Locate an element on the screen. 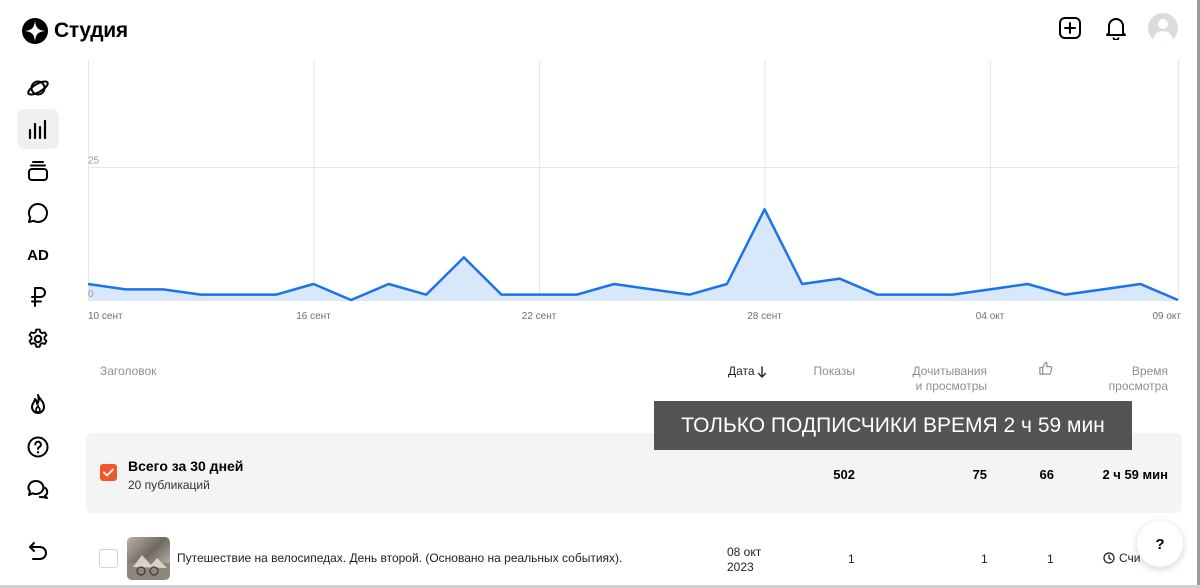  back-arrow-icon is located at coordinates (38, 551).